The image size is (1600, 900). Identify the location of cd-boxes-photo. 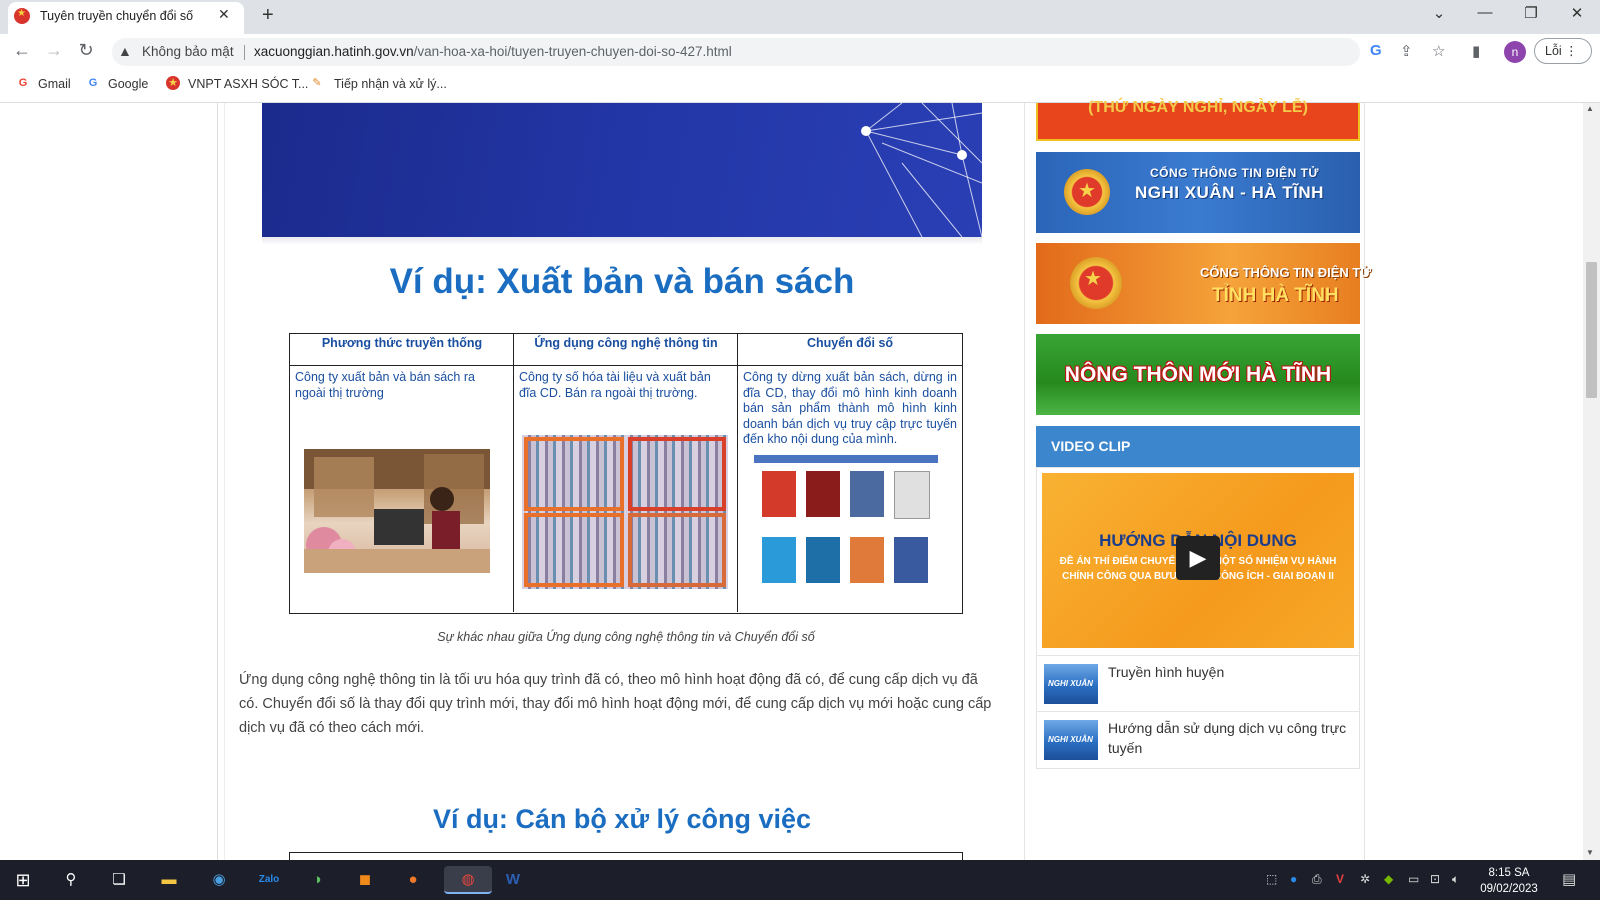
(625, 512).